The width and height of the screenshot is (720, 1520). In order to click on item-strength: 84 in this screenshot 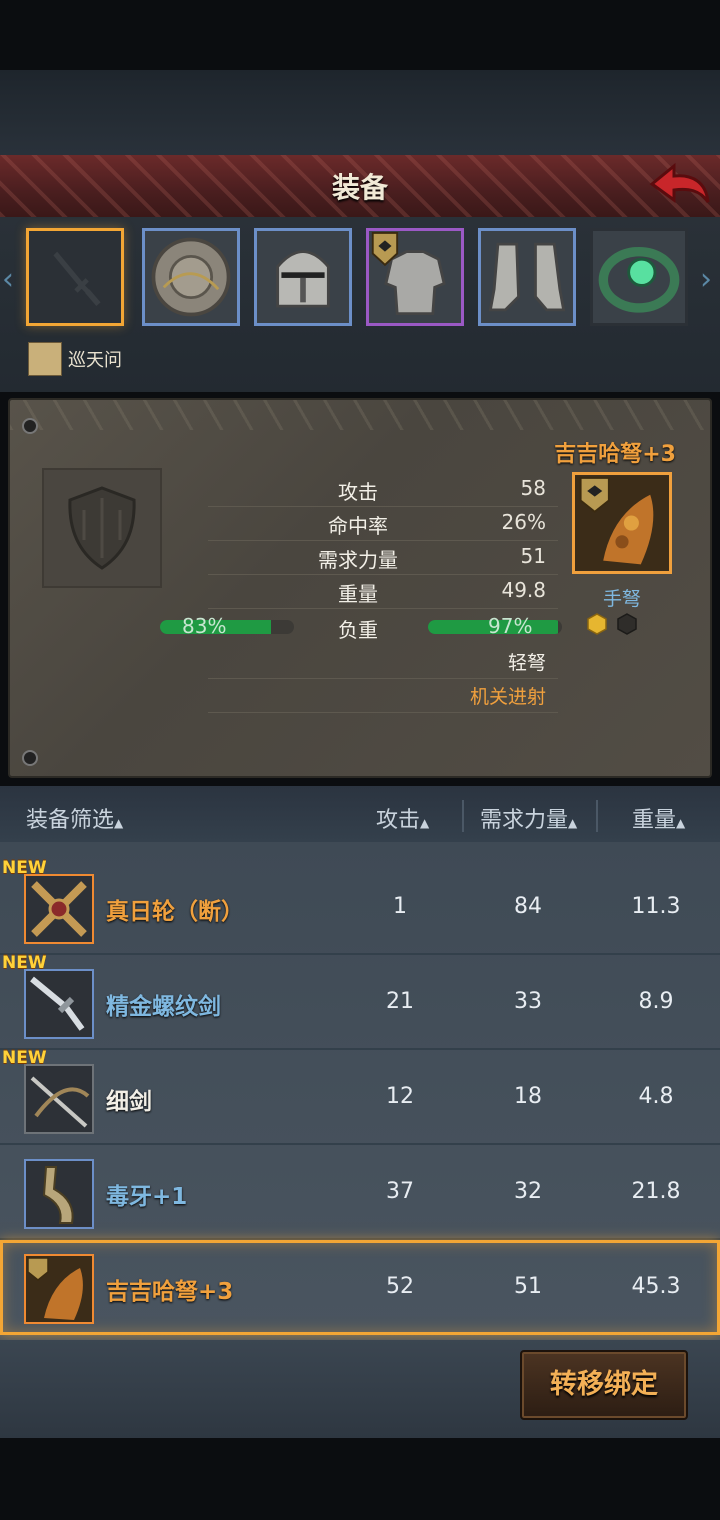, I will do `click(528, 906)`.